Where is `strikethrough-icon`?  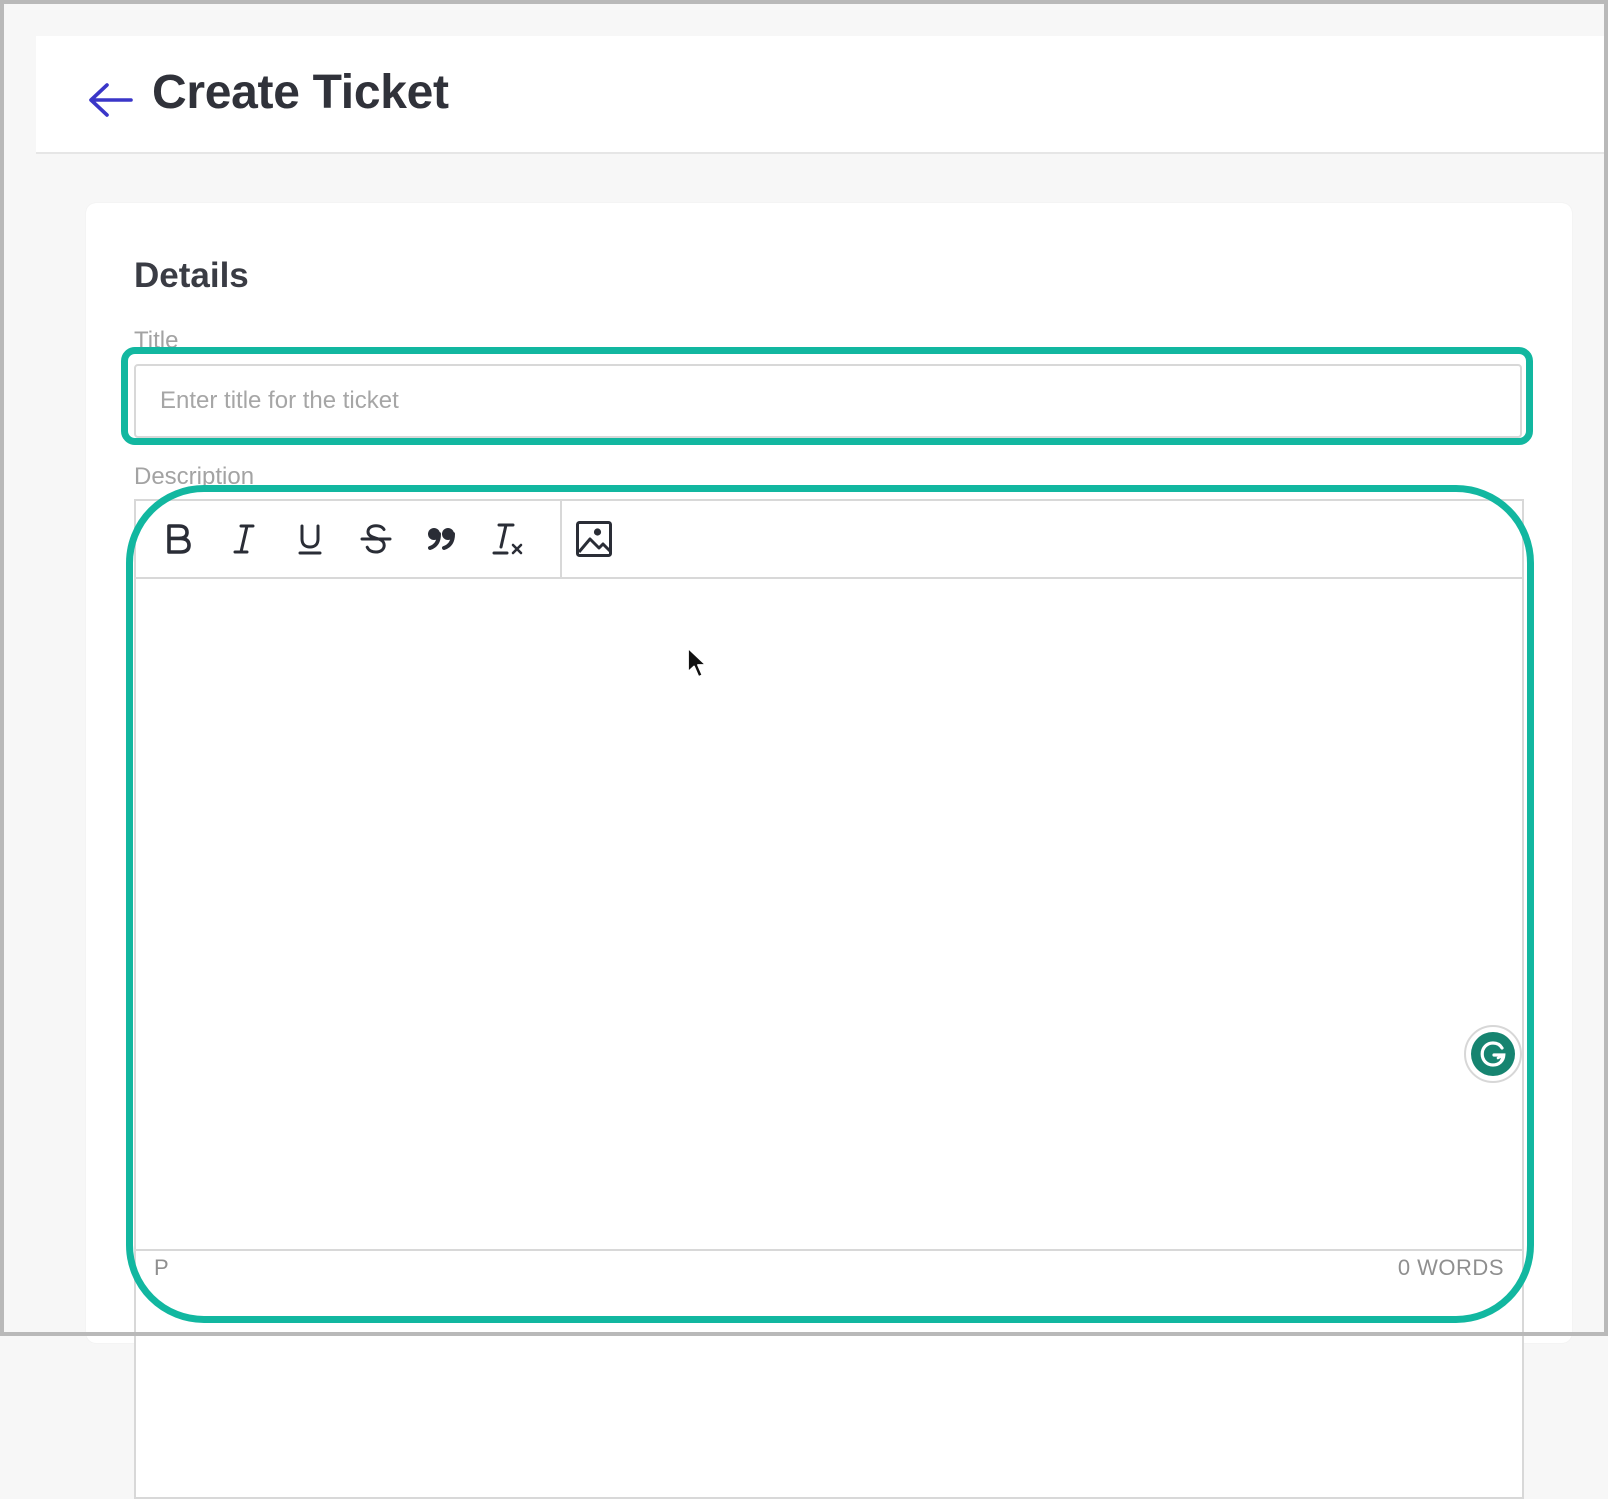
strikethrough-icon is located at coordinates (376, 539).